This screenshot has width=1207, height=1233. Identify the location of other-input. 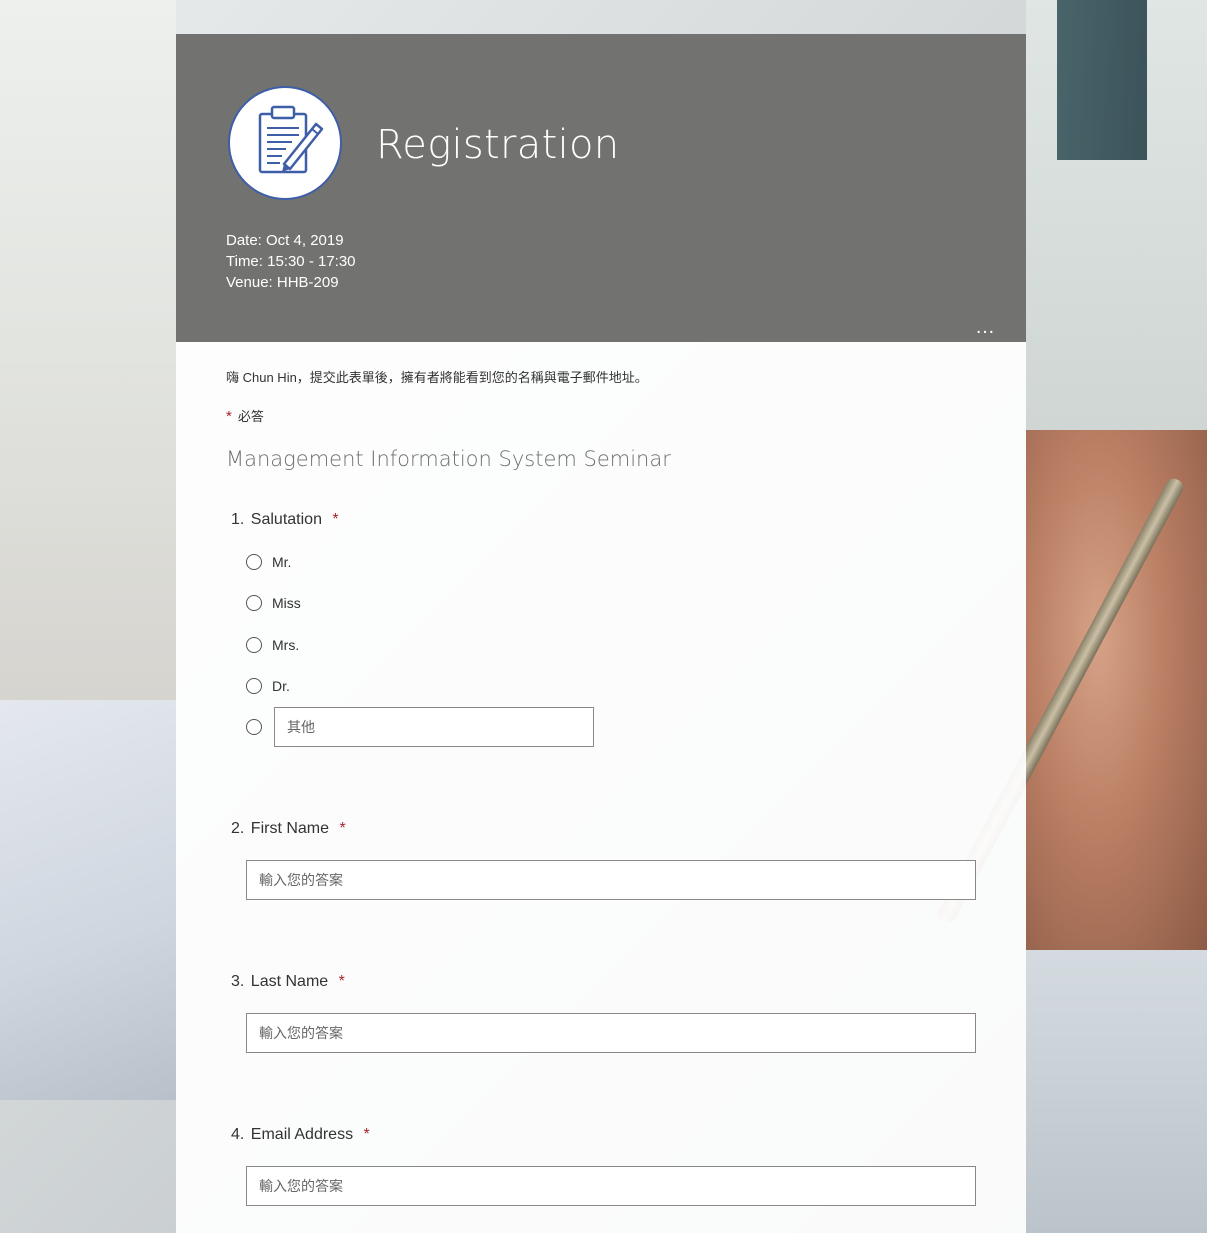
(434, 727).